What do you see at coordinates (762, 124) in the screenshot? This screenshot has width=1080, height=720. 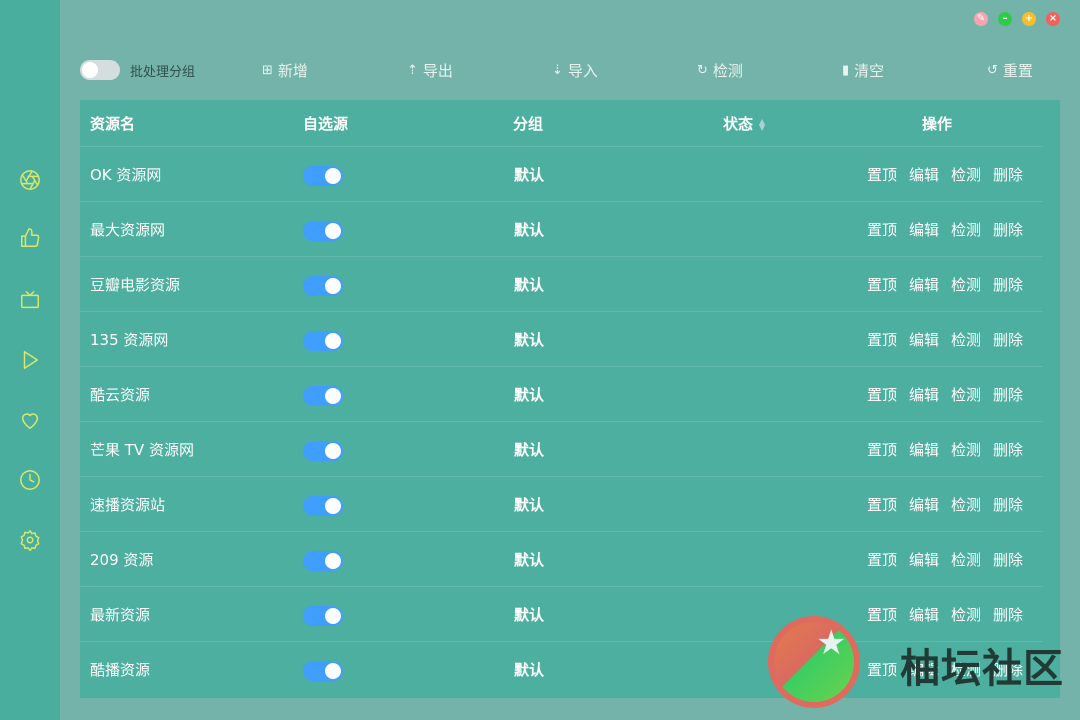 I see `sort-icon: ▲ ▼` at bounding box center [762, 124].